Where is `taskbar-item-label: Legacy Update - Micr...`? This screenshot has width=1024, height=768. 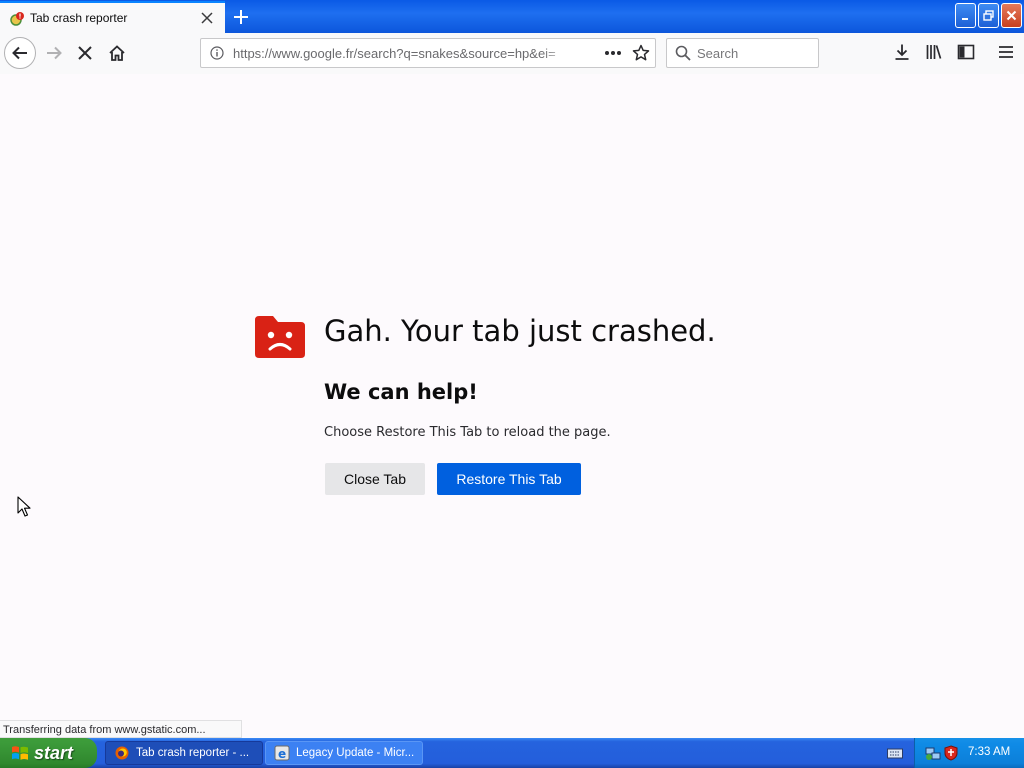
taskbar-item-label: Legacy Update - Micr... is located at coordinates (355, 753).